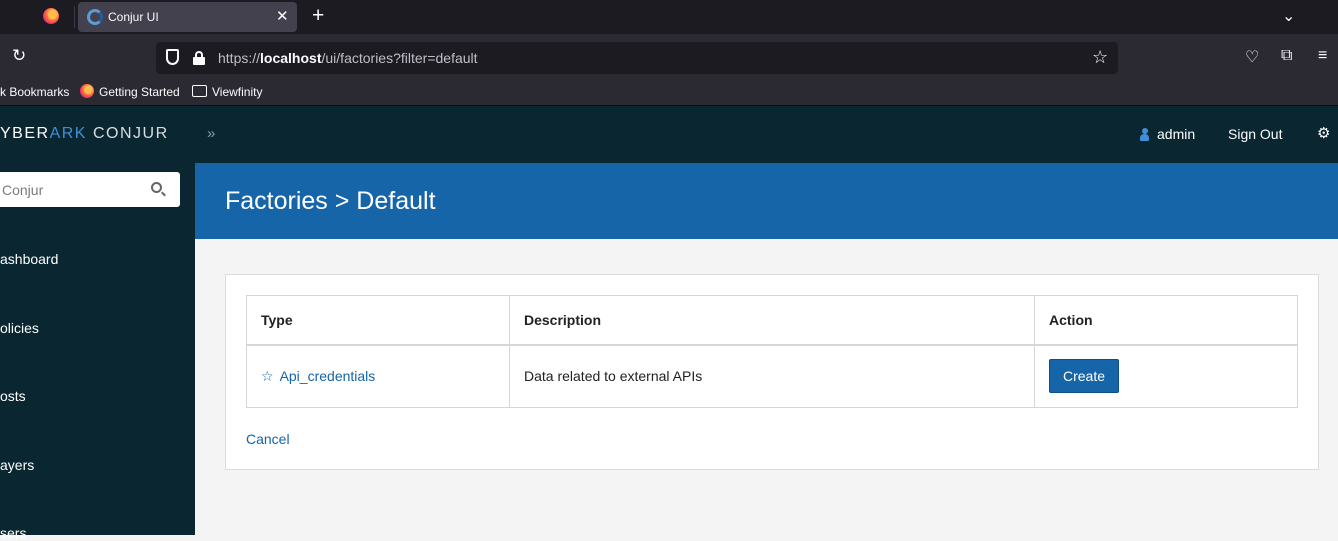  I want to click on table-header-row: Type Description Action, so click(772, 320).